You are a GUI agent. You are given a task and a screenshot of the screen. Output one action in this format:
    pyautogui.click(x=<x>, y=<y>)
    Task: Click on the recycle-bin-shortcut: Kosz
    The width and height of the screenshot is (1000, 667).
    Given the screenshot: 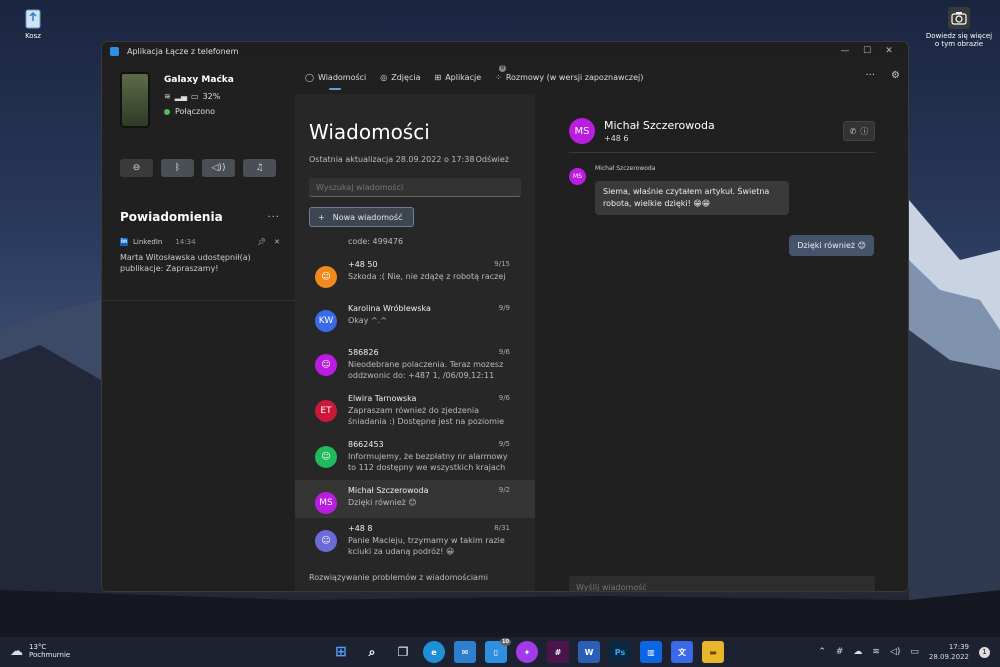 What is the action you would take?
    pyautogui.click(x=33, y=23)
    